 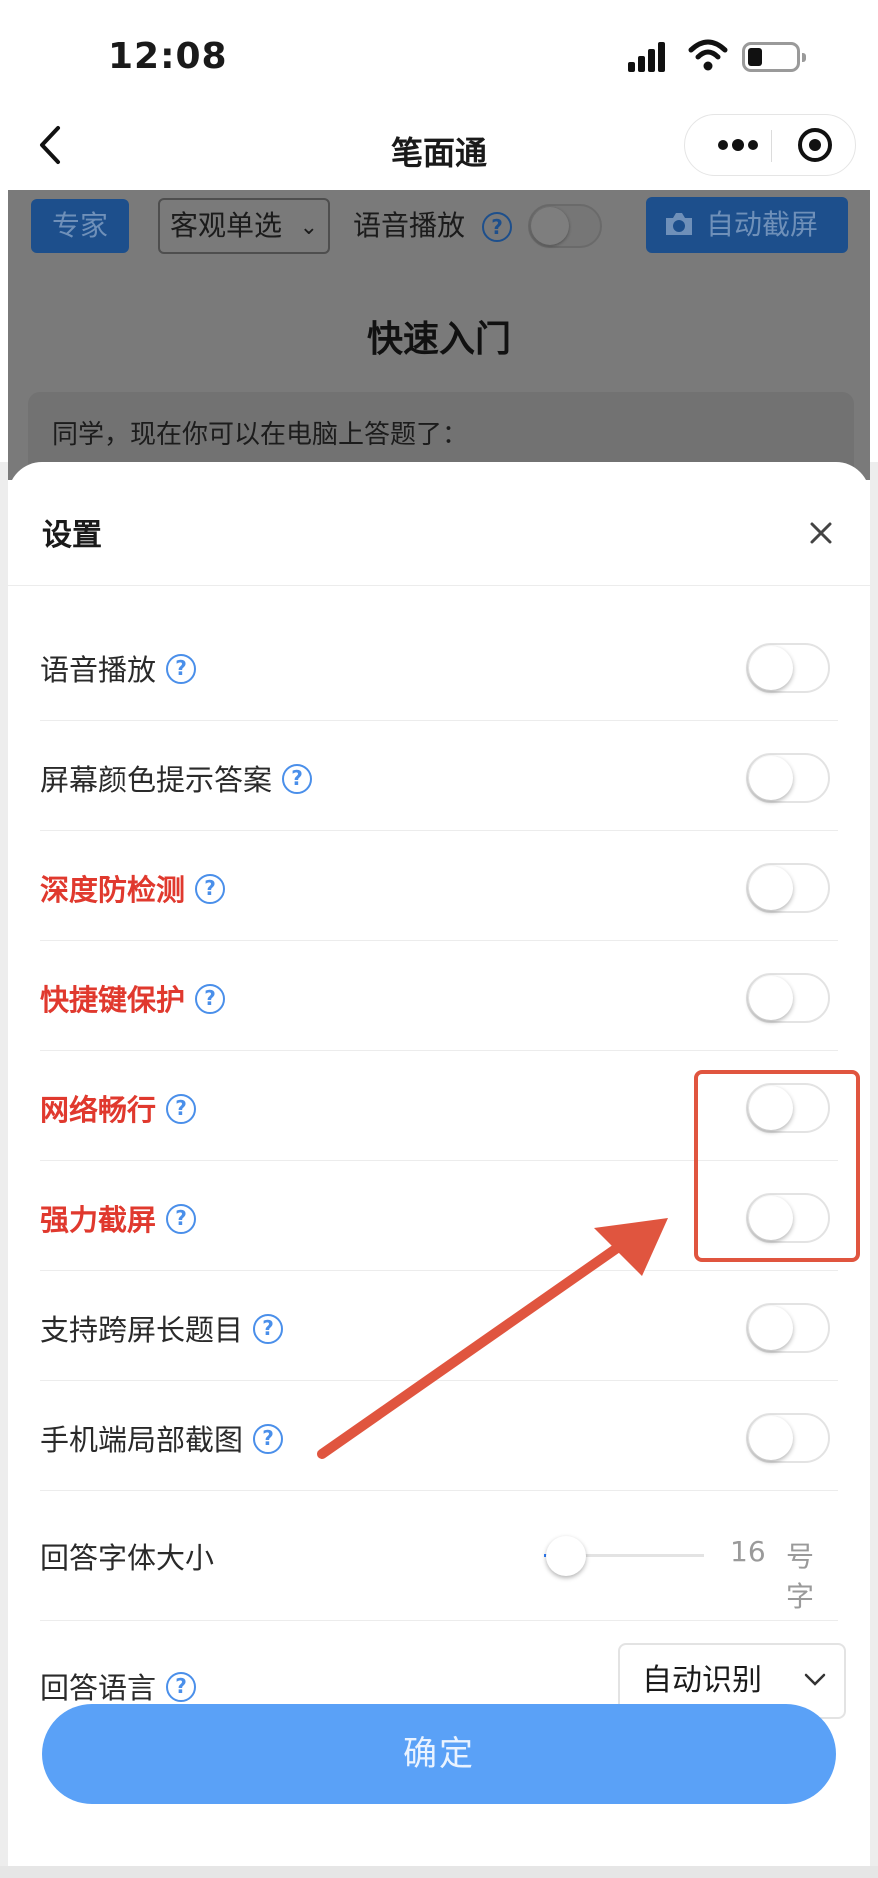 What do you see at coordinates (738, 145) in the screenshot?
I see `more-dots-icon` at bounding box center [738, 145].